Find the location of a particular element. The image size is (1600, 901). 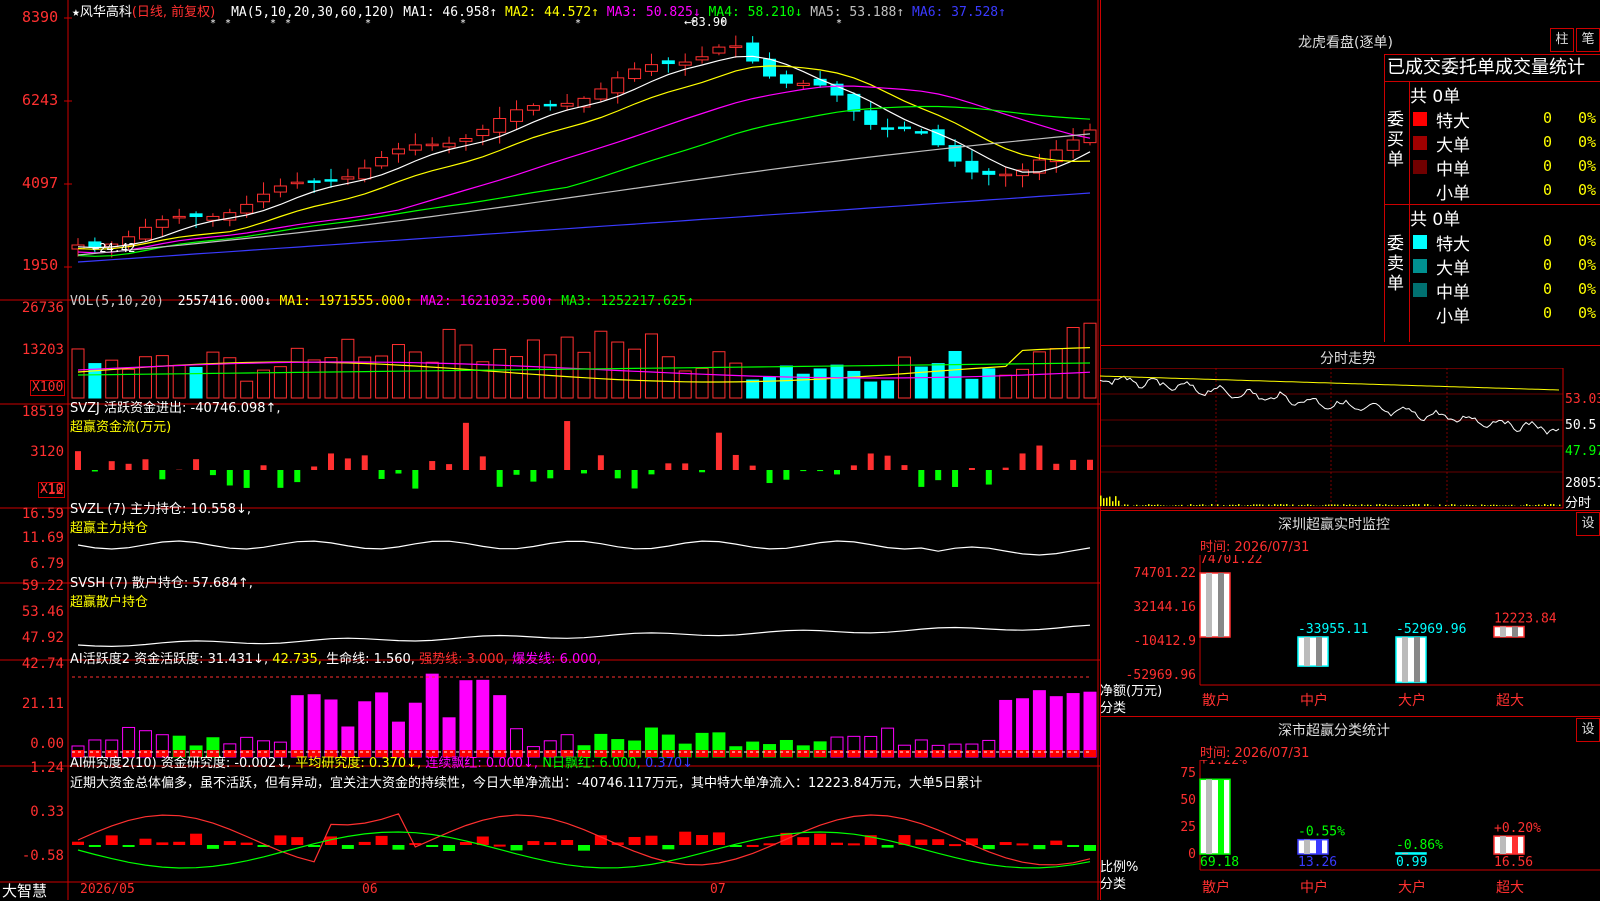

date-may: 2026/05 is located at coordinates (107, 889).